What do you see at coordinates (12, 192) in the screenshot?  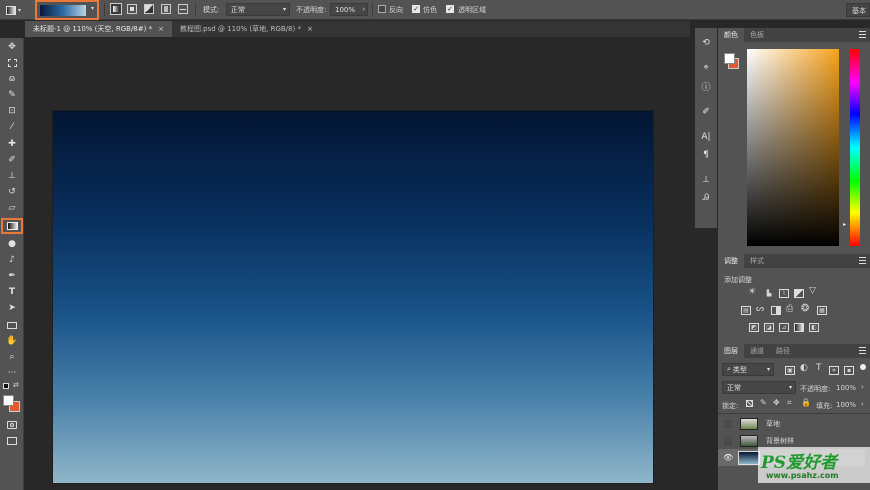 I see `history-brush-tool-icon: ↺` at bounding box center [12, 192].